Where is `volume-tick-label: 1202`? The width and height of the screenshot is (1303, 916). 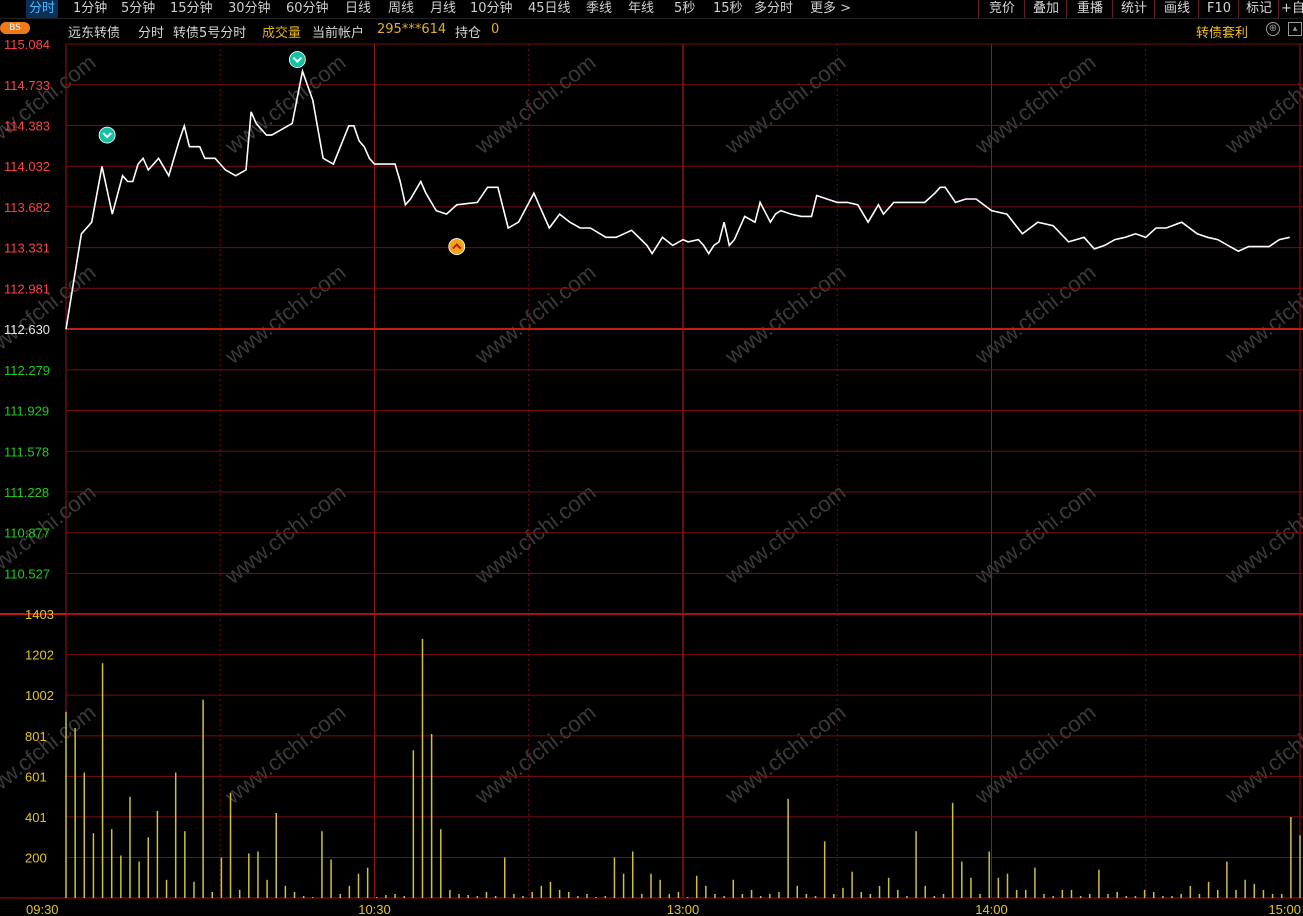 volume-tick-label: 1202 is located at coordinates (39, 655).